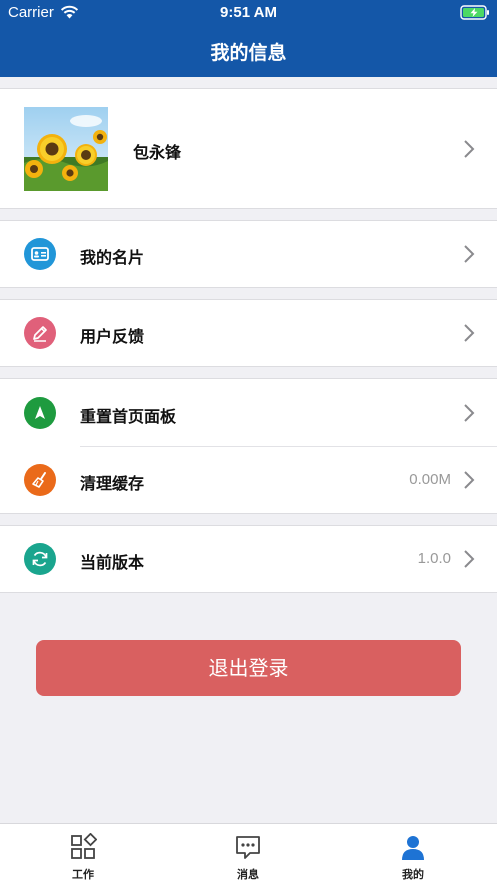  I want to click on pencil-icon, so click(40, 333).